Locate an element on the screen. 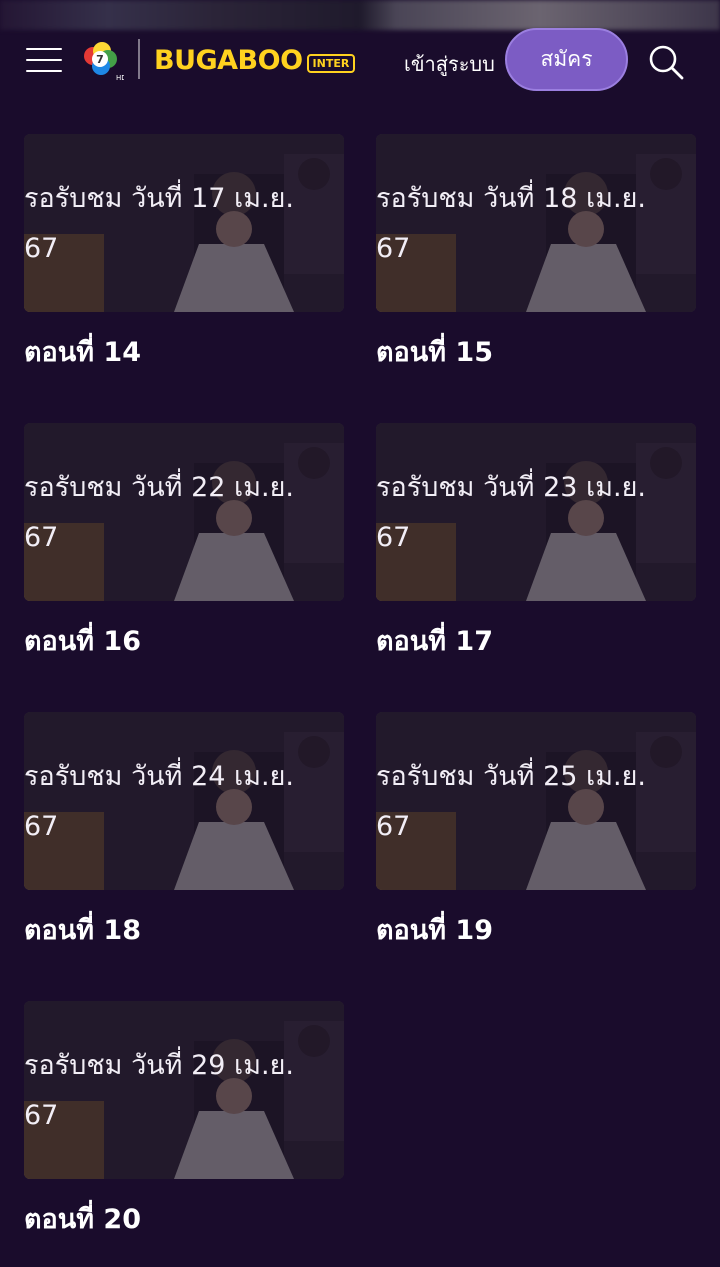  episode-status: รอรับชม วันที่ 17 เม.ย. 67 is located at coordinates (159, 223).